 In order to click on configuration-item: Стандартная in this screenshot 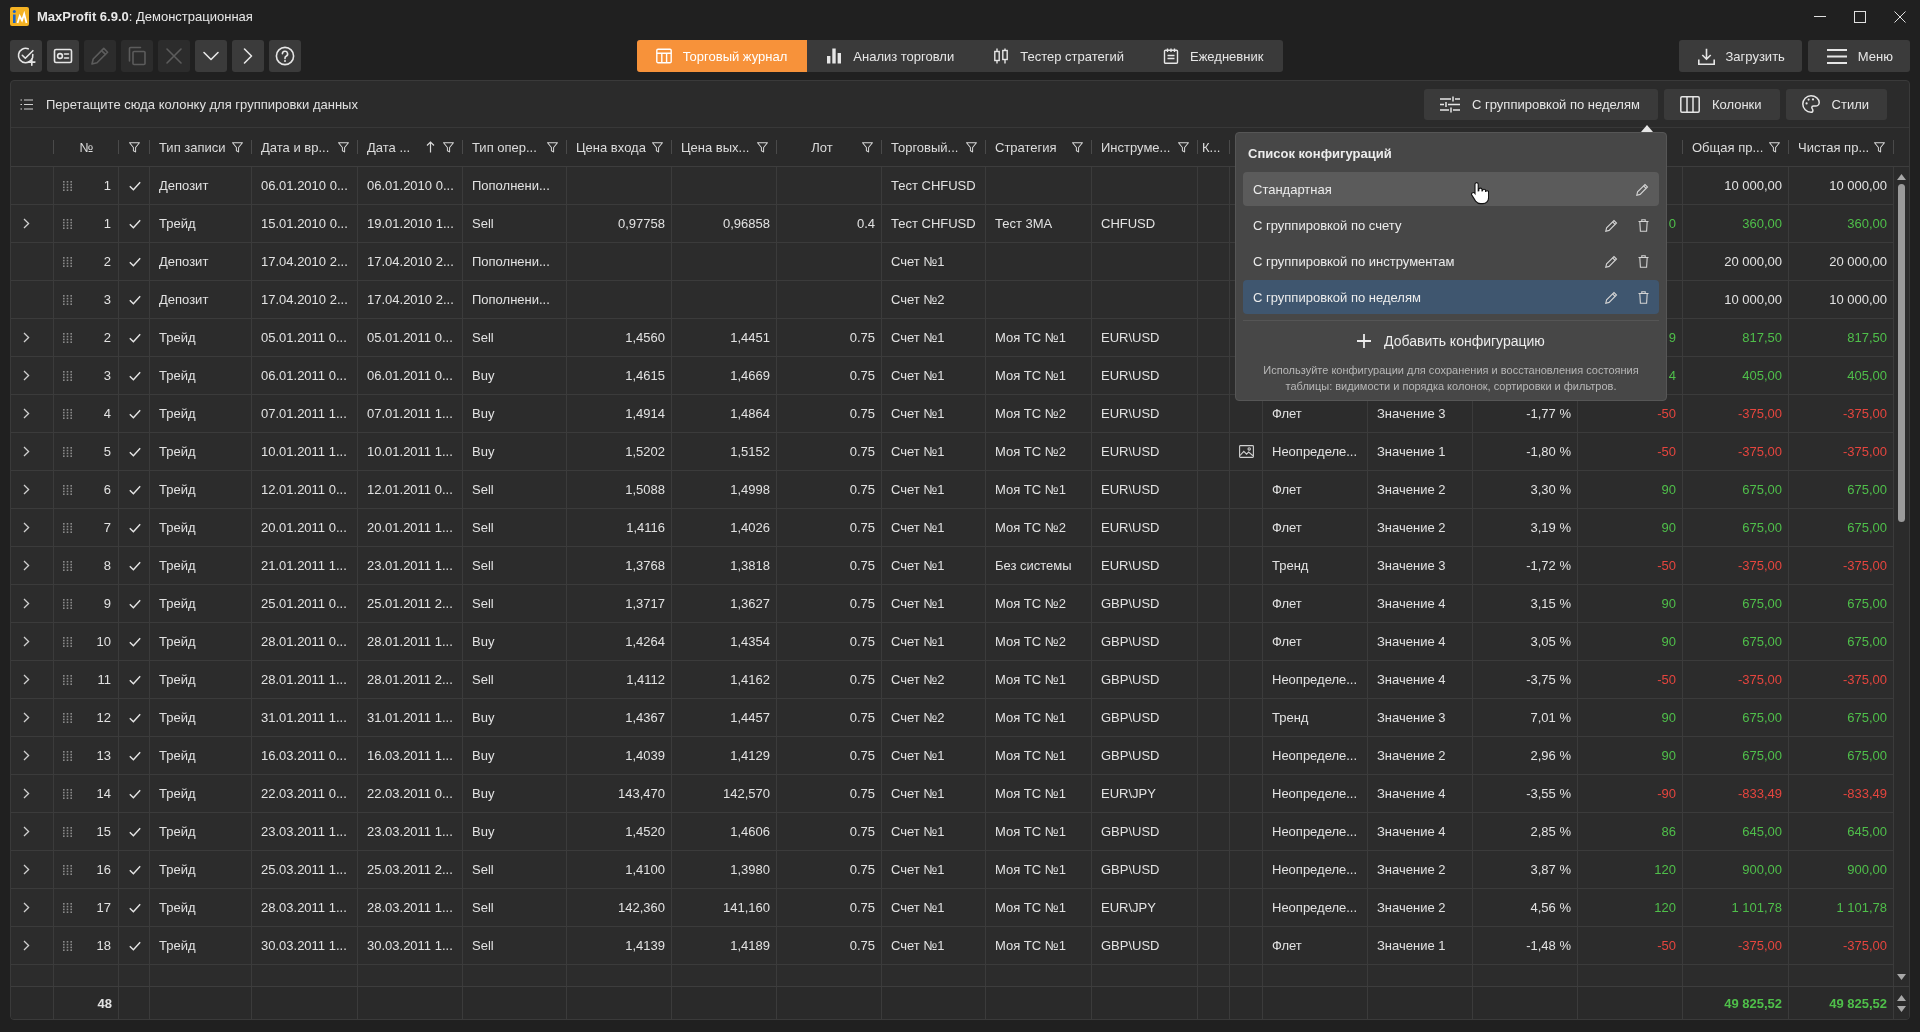, I will do `click(1451, 189)`.